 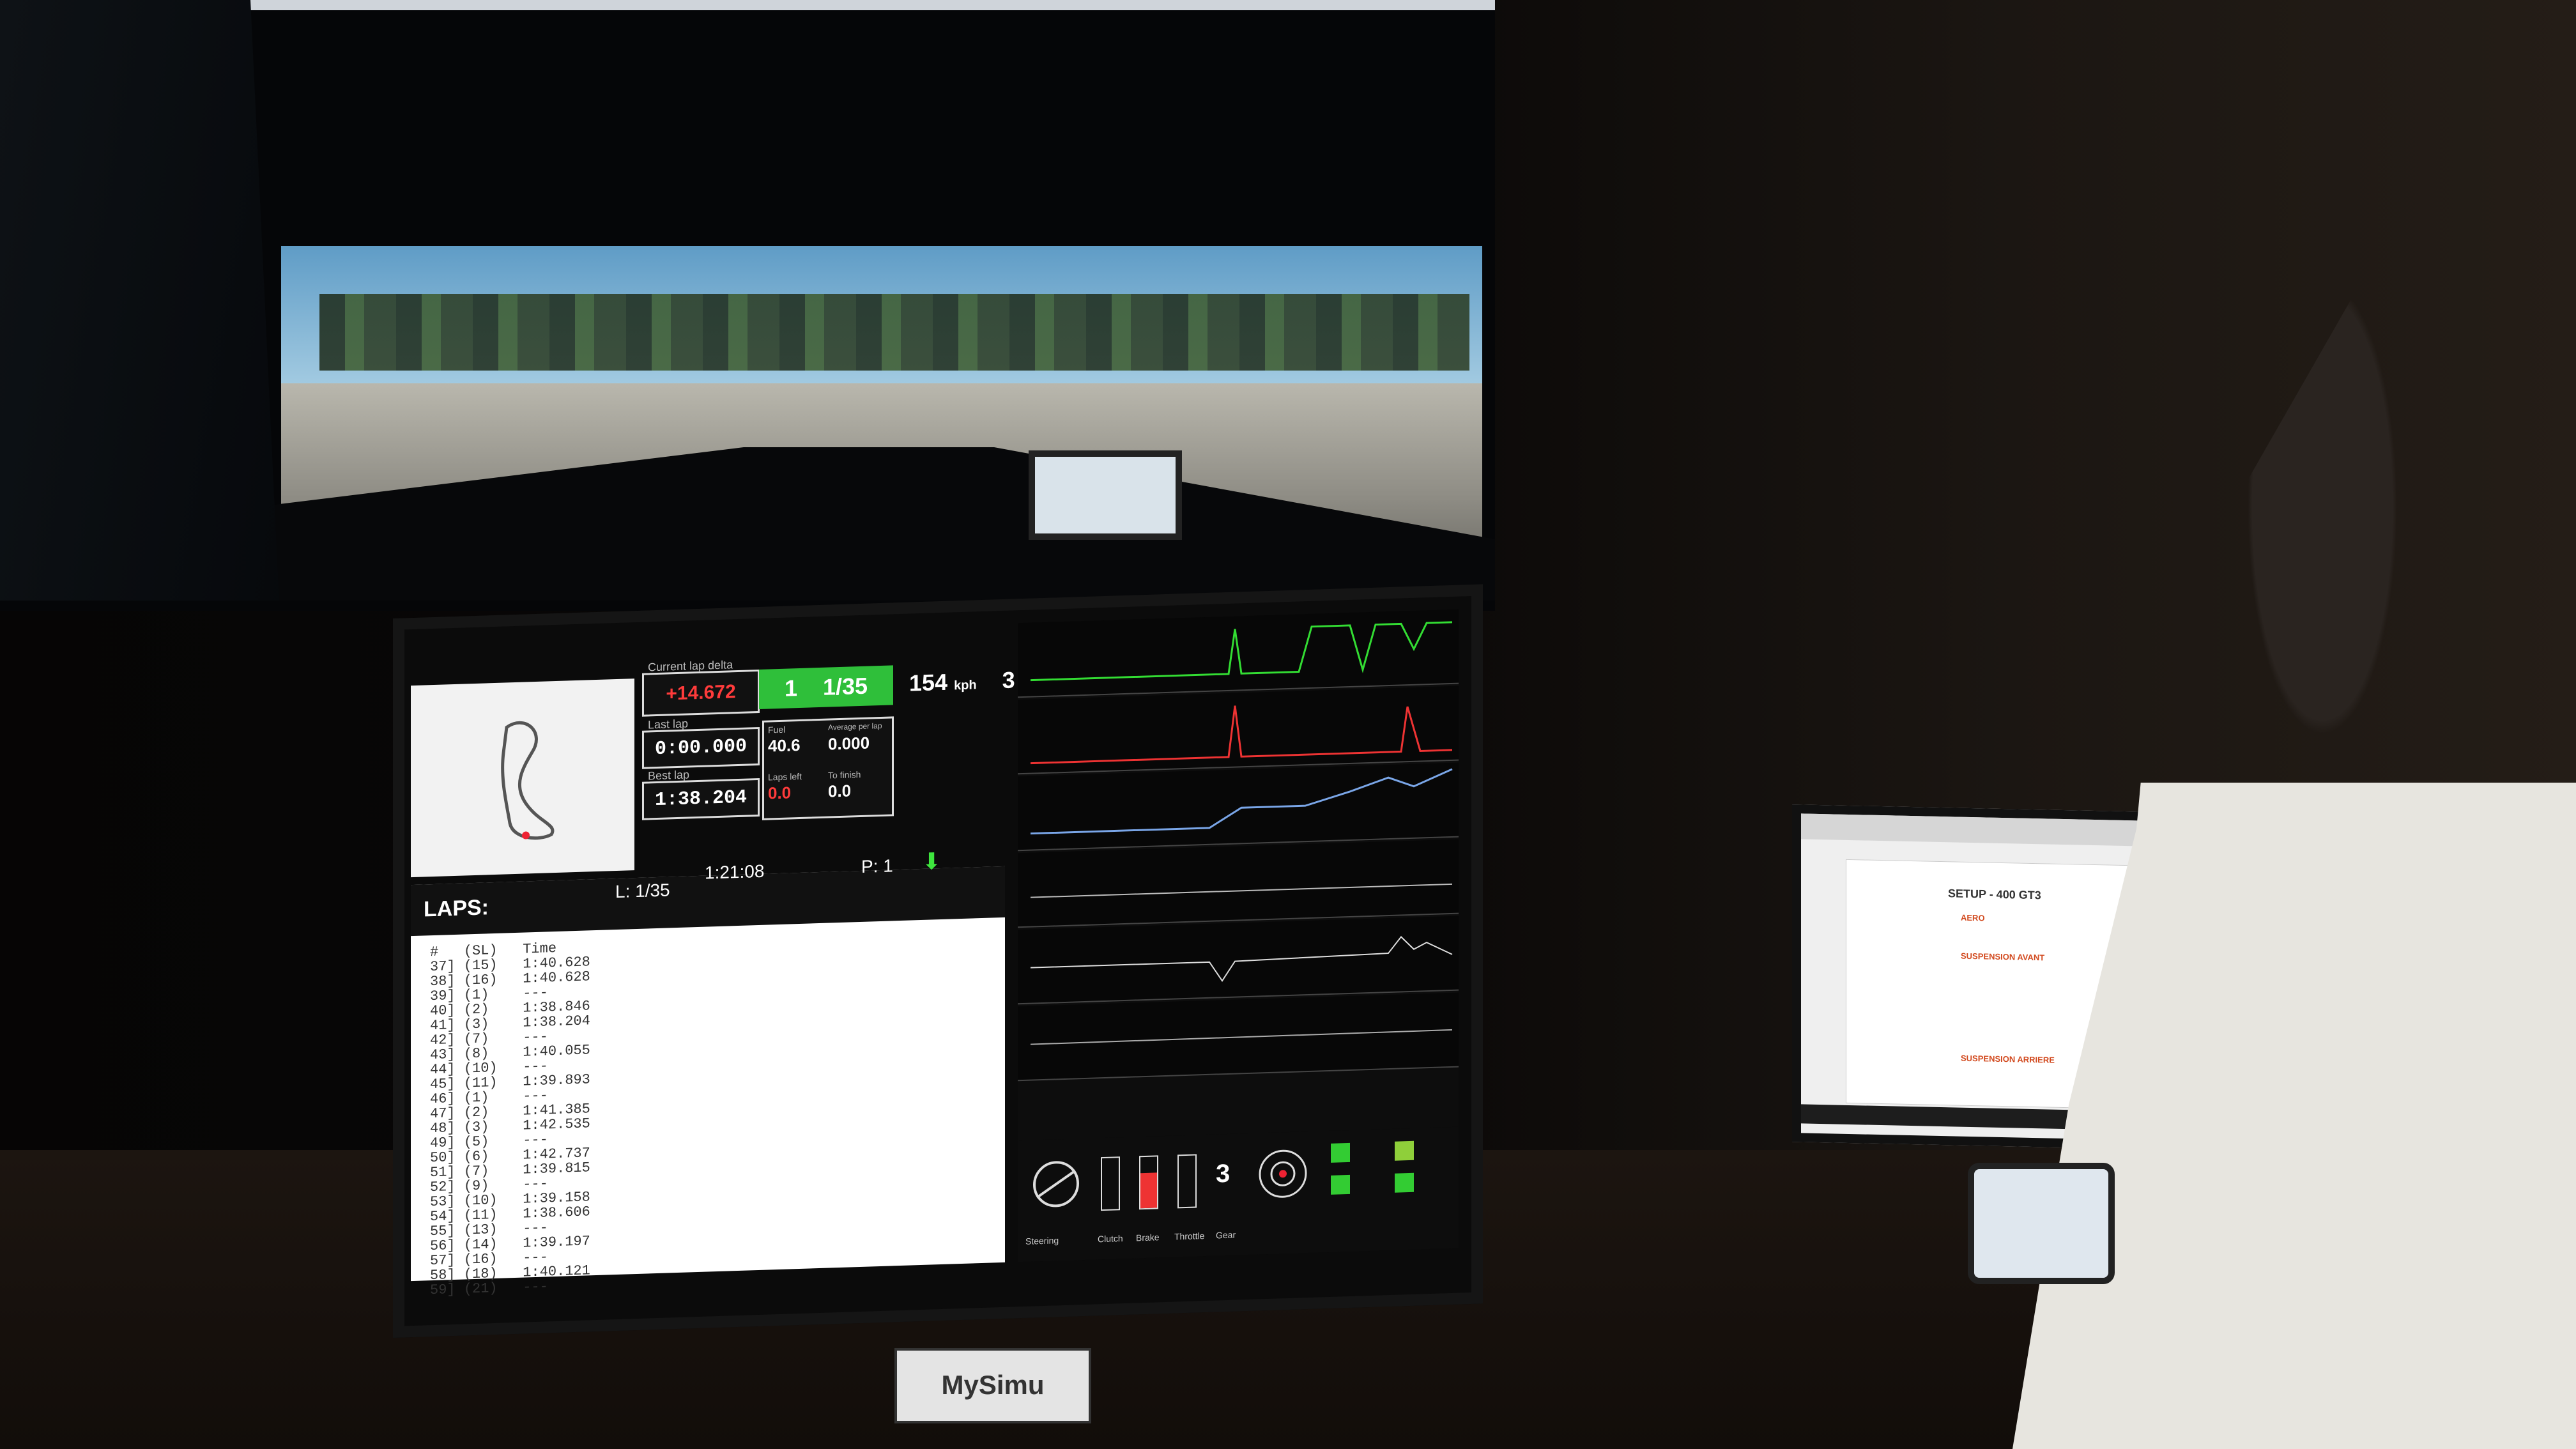 I want to click on speed-graph, so click(x=1238, y=807).